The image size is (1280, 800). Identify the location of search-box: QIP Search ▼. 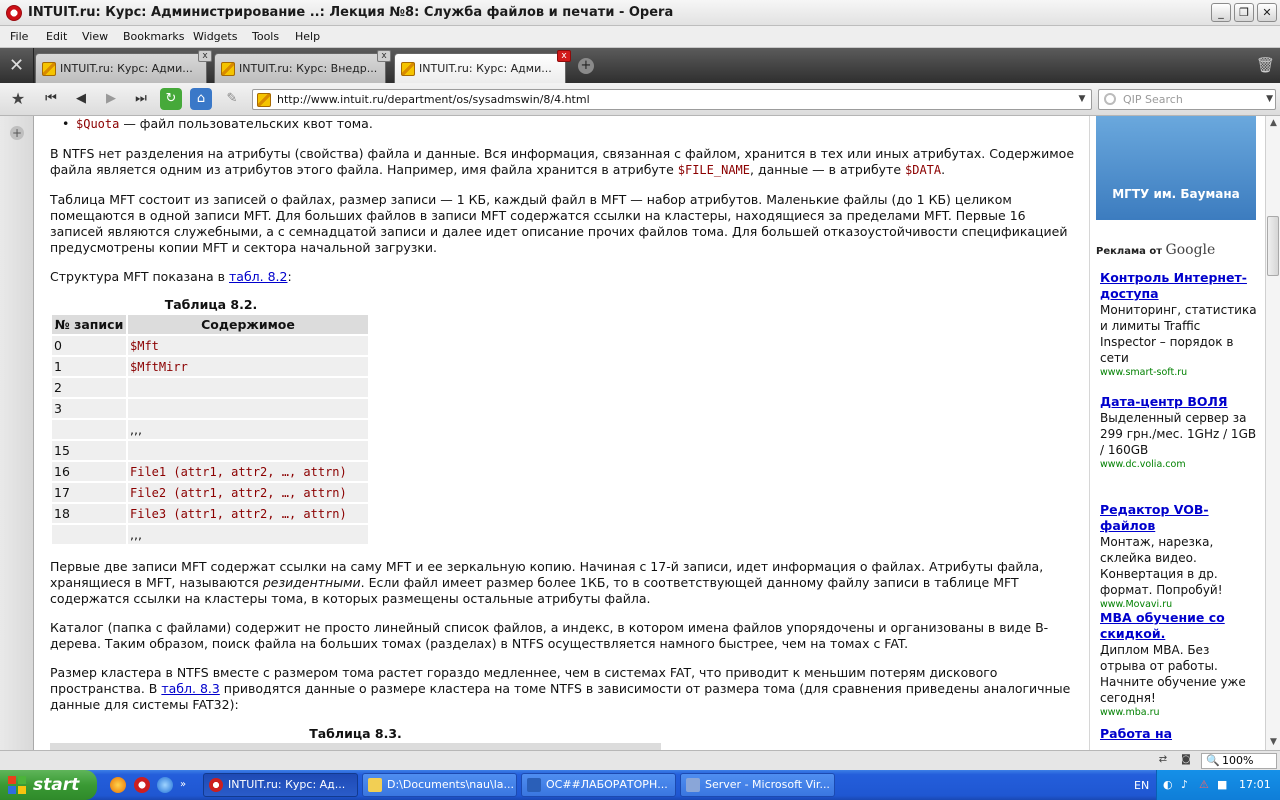
(1187, 99).